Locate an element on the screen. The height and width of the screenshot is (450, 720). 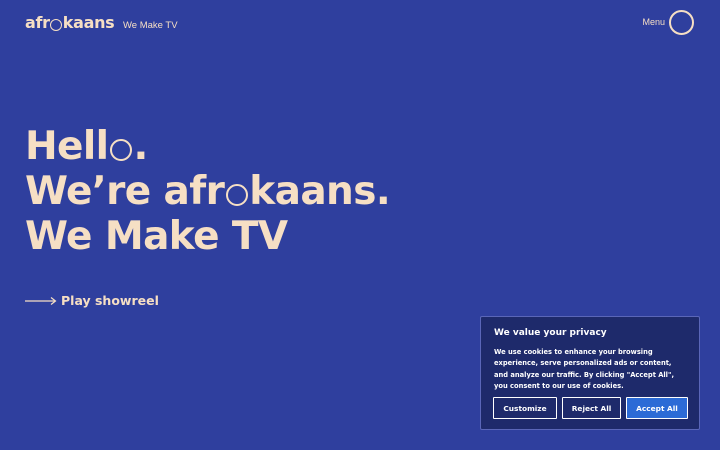
menu-label: Menu is located at coordinates (653, 22).